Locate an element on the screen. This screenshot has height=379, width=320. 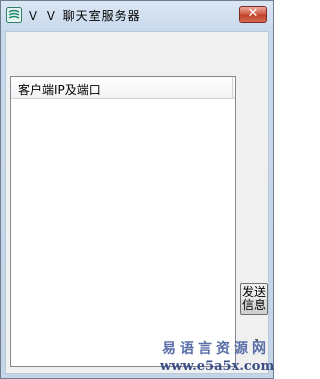
list-header: 客户端IP及端口 is located at coordinates (123, 88).